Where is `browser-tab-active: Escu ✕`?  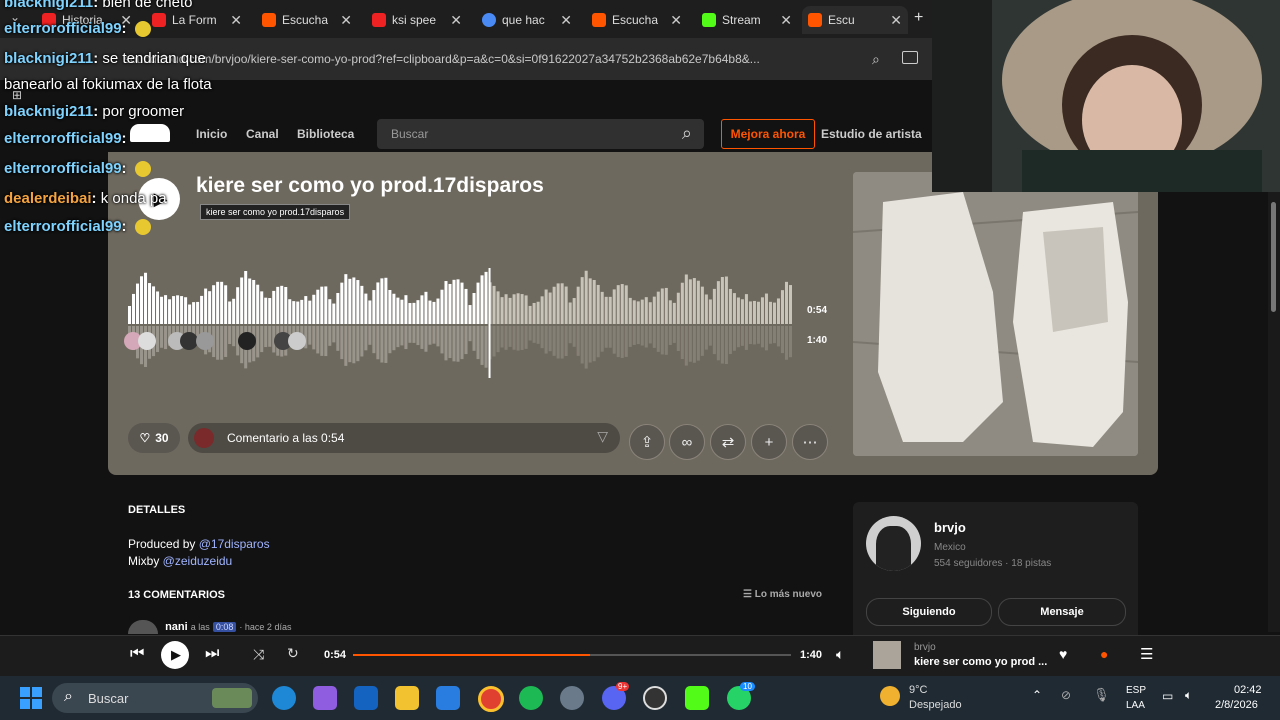 browser-tab-active: Escu ✕ is located at coordinates (855, 20).